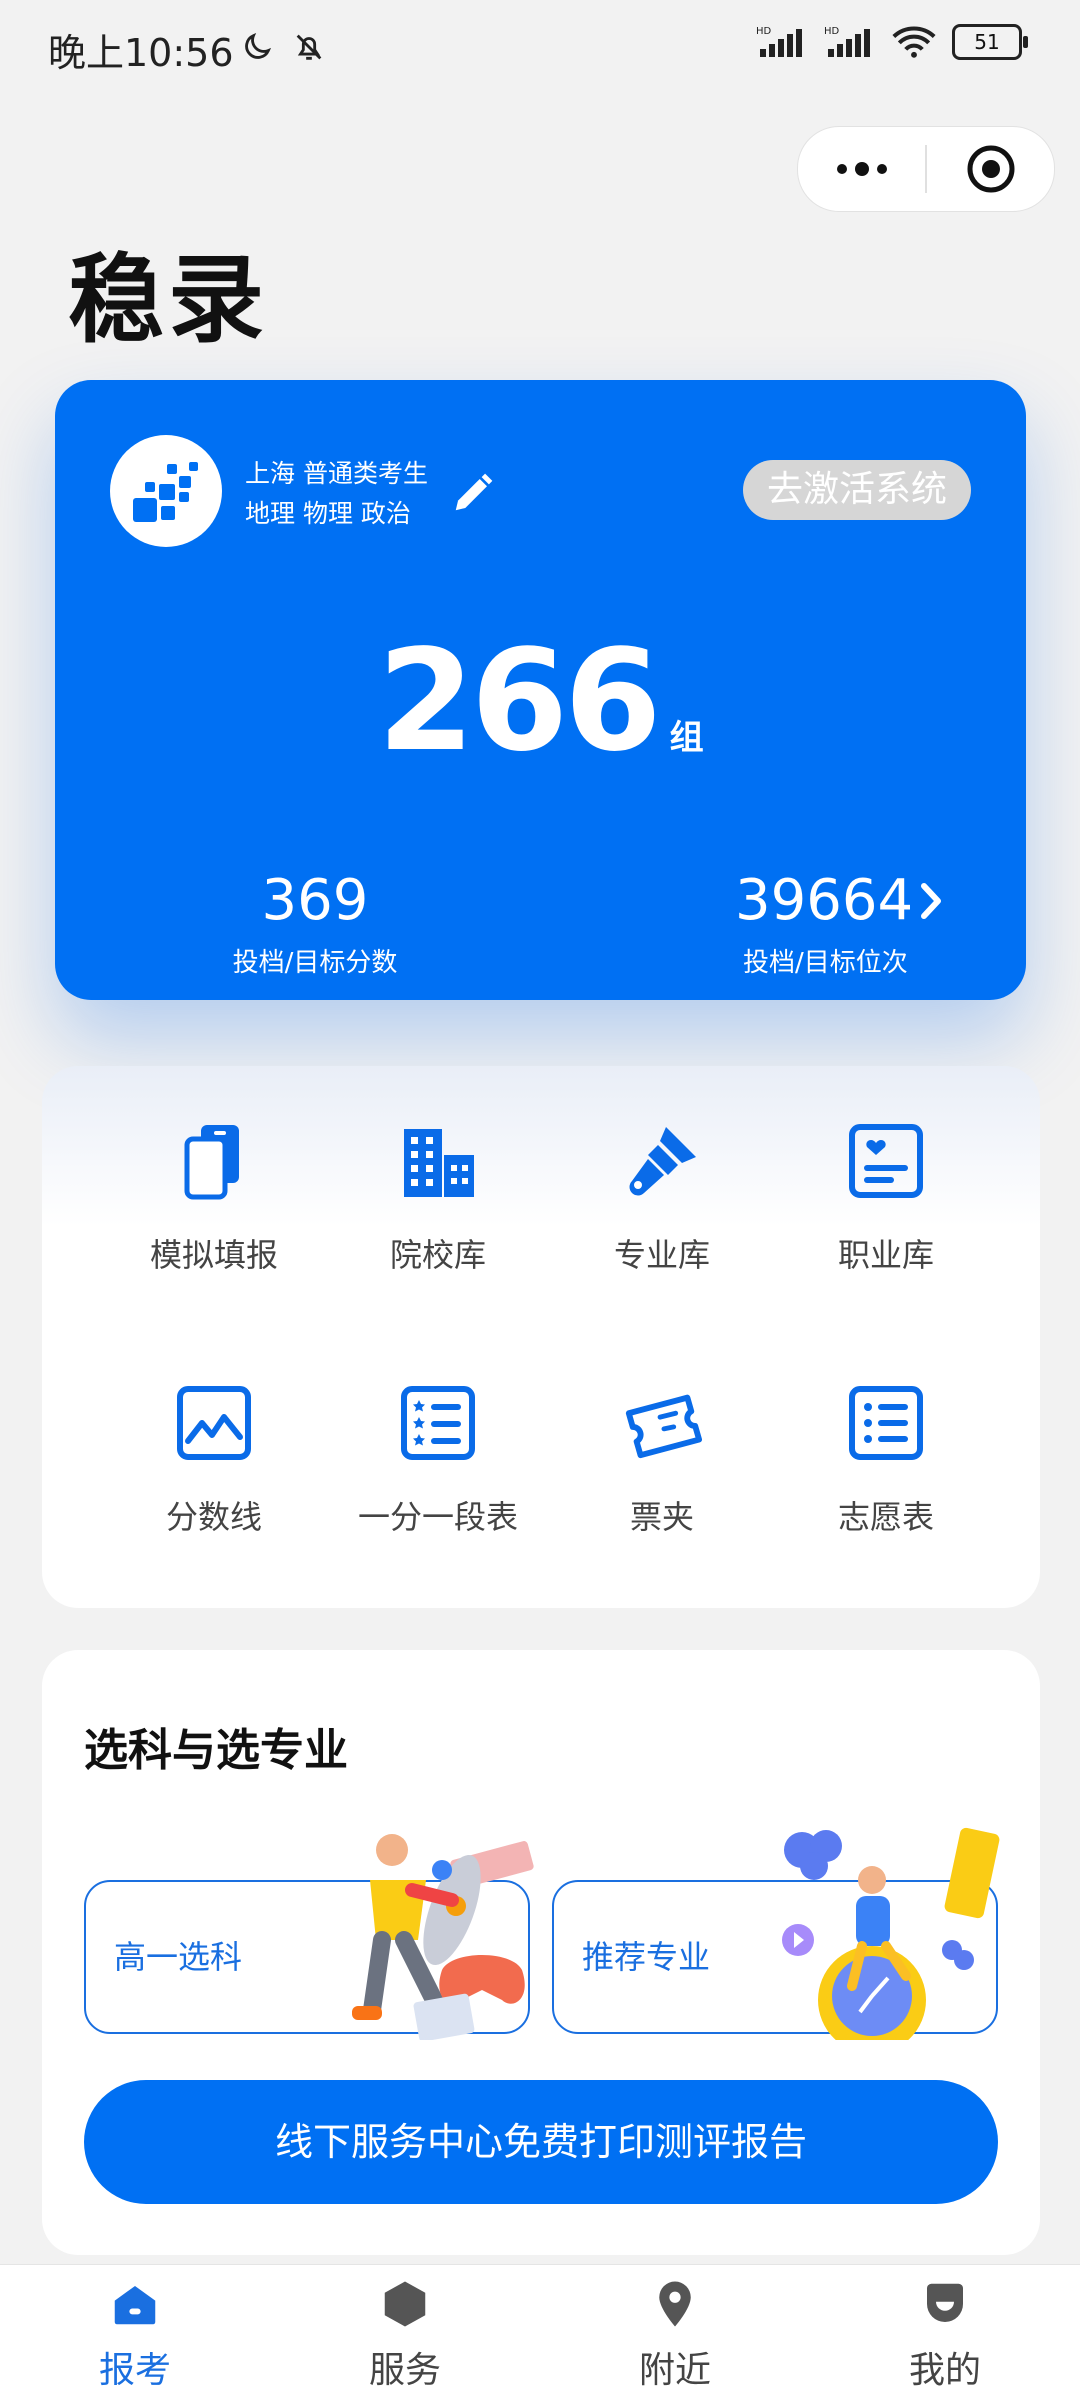 This screenshot has height=2401, width=1080. Describe the element at coordinates (661, 1255) in the screenshot. I see `tool-label: 专业库` at that location.